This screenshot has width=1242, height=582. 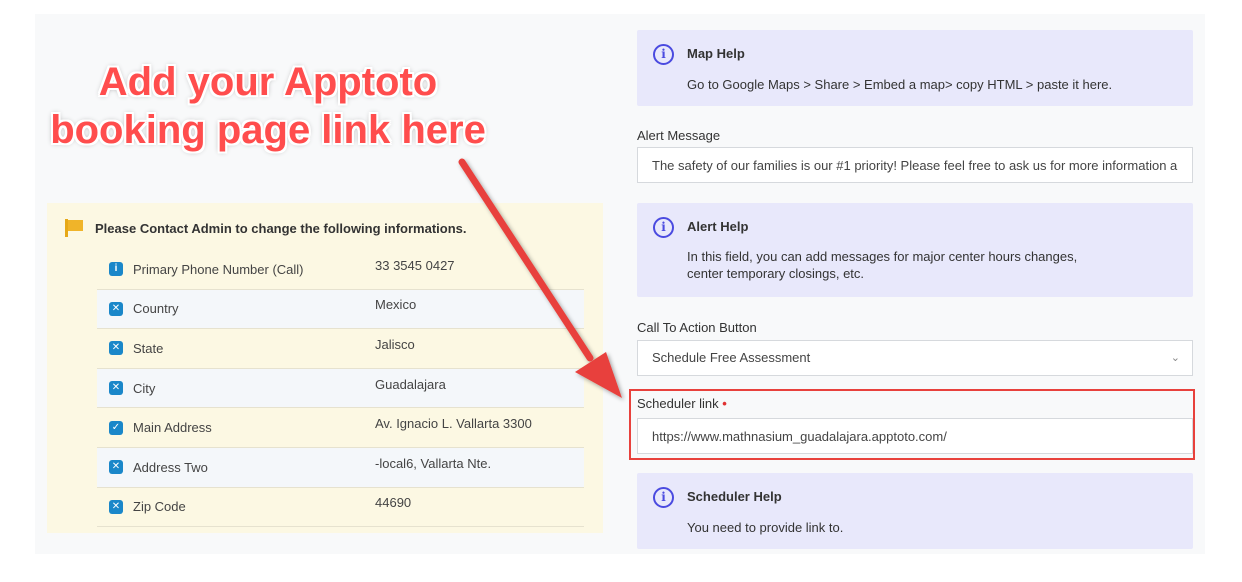 I want to click on alert-message-label: Alert Message, so click(x=679, y=135).